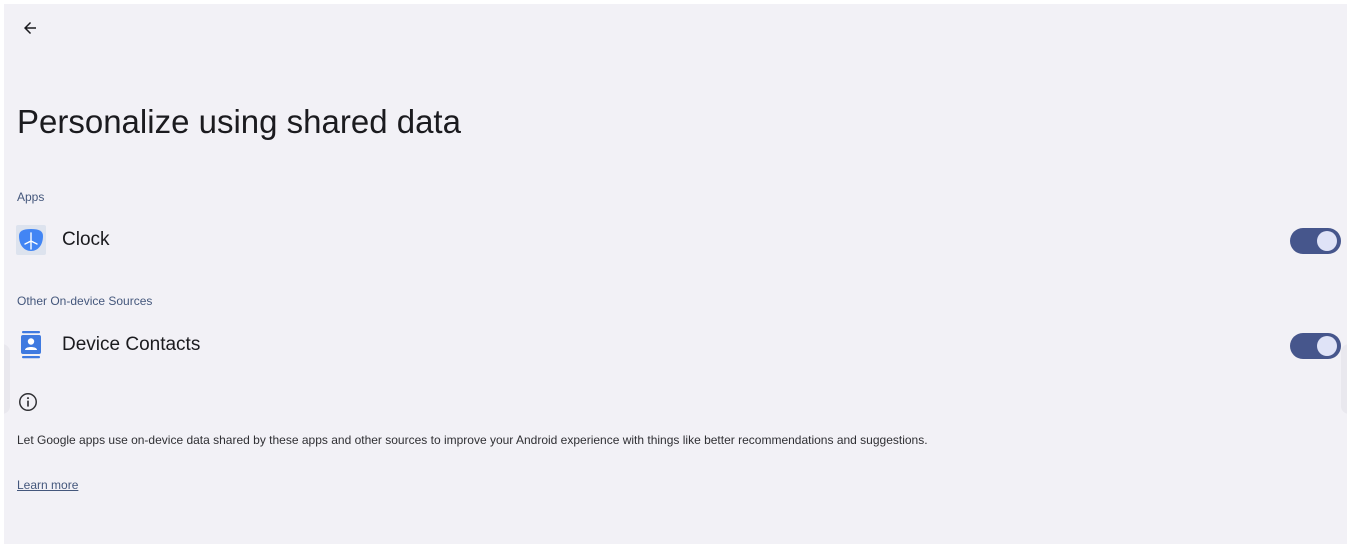 The width and height of the screenshot is (1351, 544). I want to click on clock-app-icon, so click(31, 240).